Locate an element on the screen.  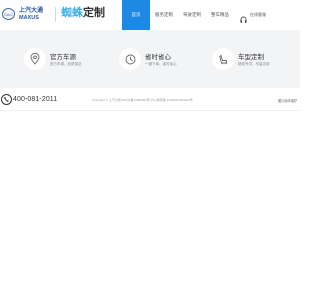
phone-icon is located at coordinates (6, 99).